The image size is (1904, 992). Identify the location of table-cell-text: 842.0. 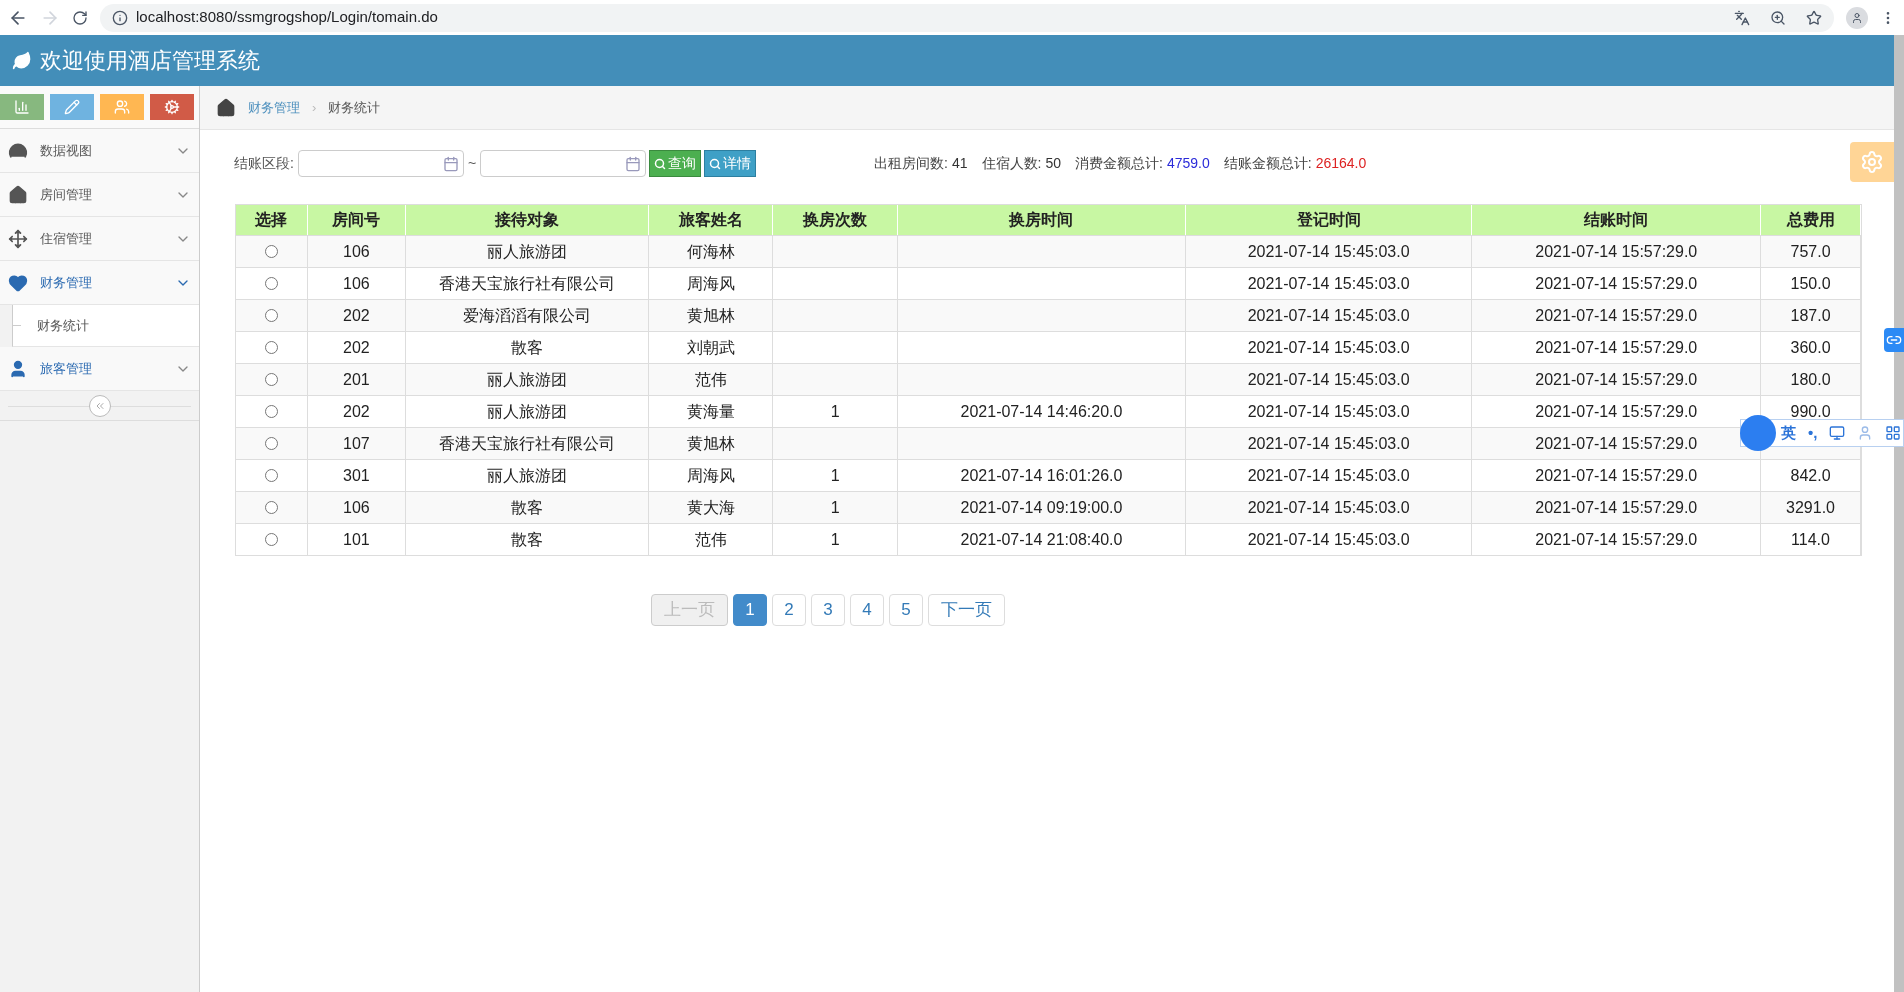
(1810, 475).